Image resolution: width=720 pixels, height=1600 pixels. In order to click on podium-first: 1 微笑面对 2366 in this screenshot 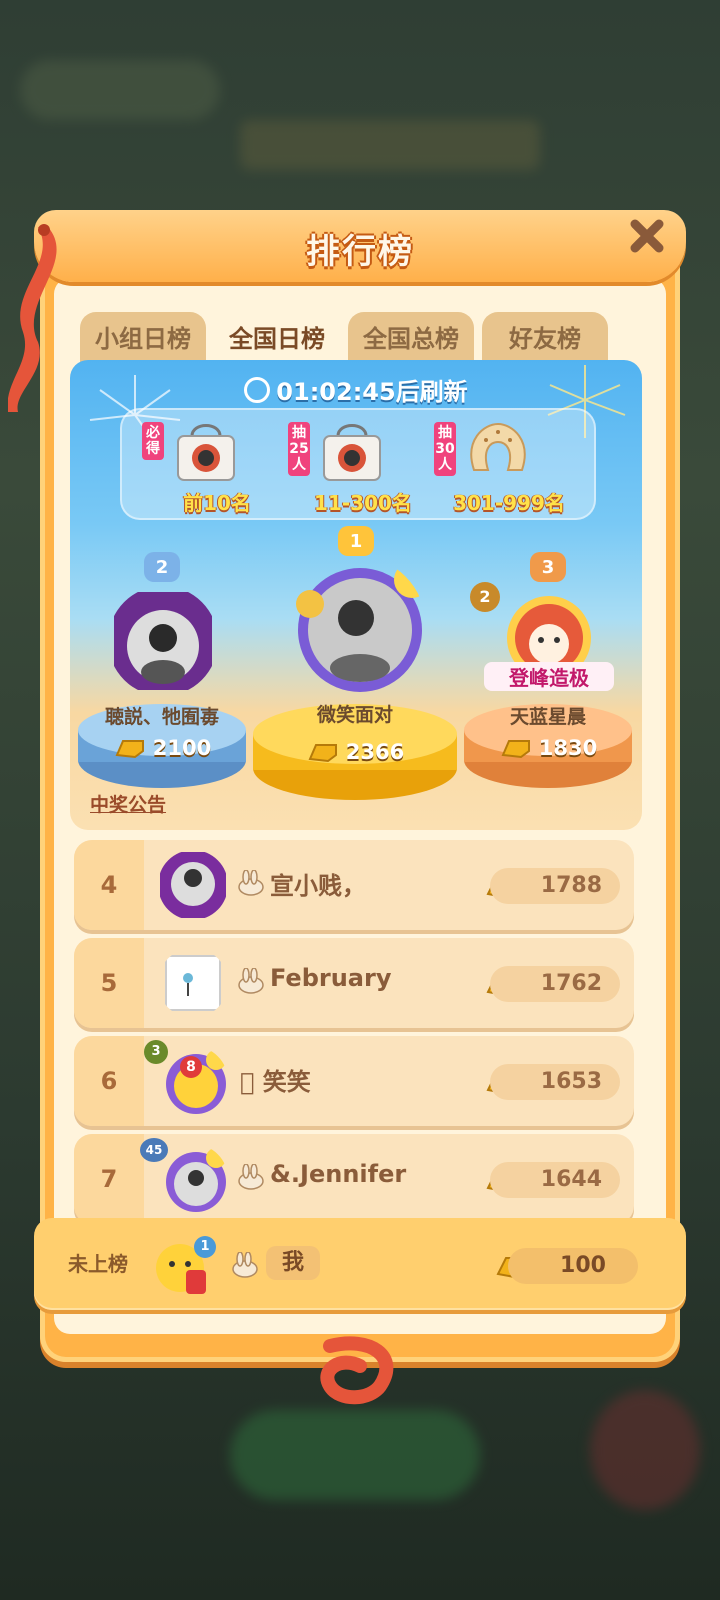, I will do `click(355, 666)`.